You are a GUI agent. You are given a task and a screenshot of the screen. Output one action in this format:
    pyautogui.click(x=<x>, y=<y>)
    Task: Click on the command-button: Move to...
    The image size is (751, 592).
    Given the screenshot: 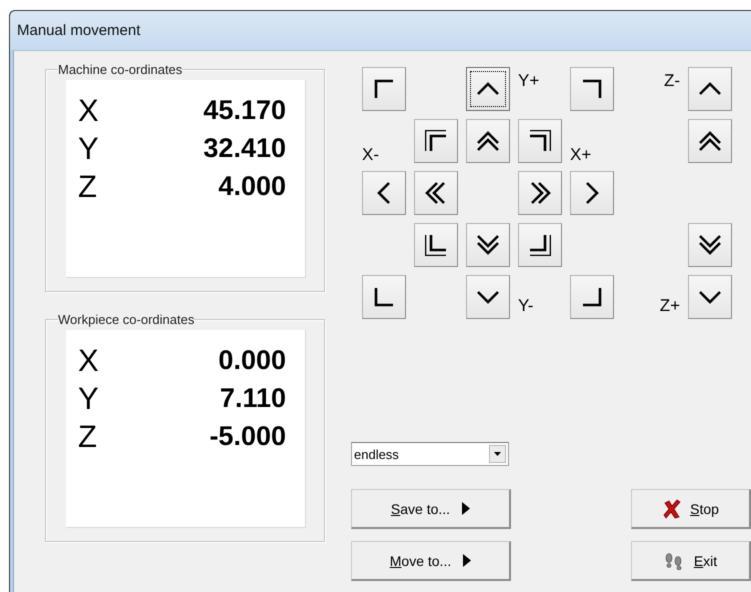 What is the action you would take?
    pyautogui.click(x=431, y=561)
    